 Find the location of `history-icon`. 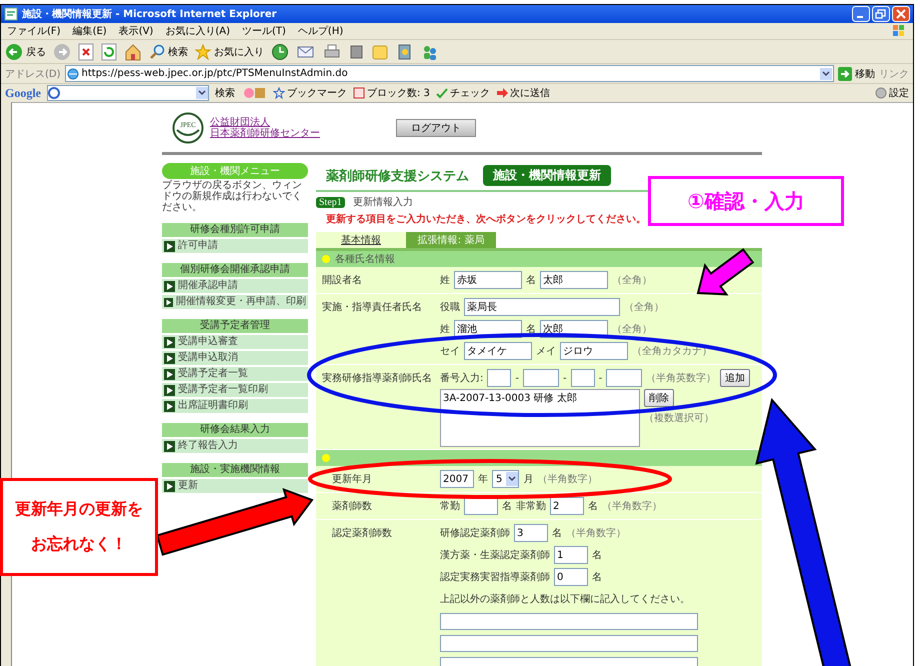

history-icon is located at coordinates (280, 51).